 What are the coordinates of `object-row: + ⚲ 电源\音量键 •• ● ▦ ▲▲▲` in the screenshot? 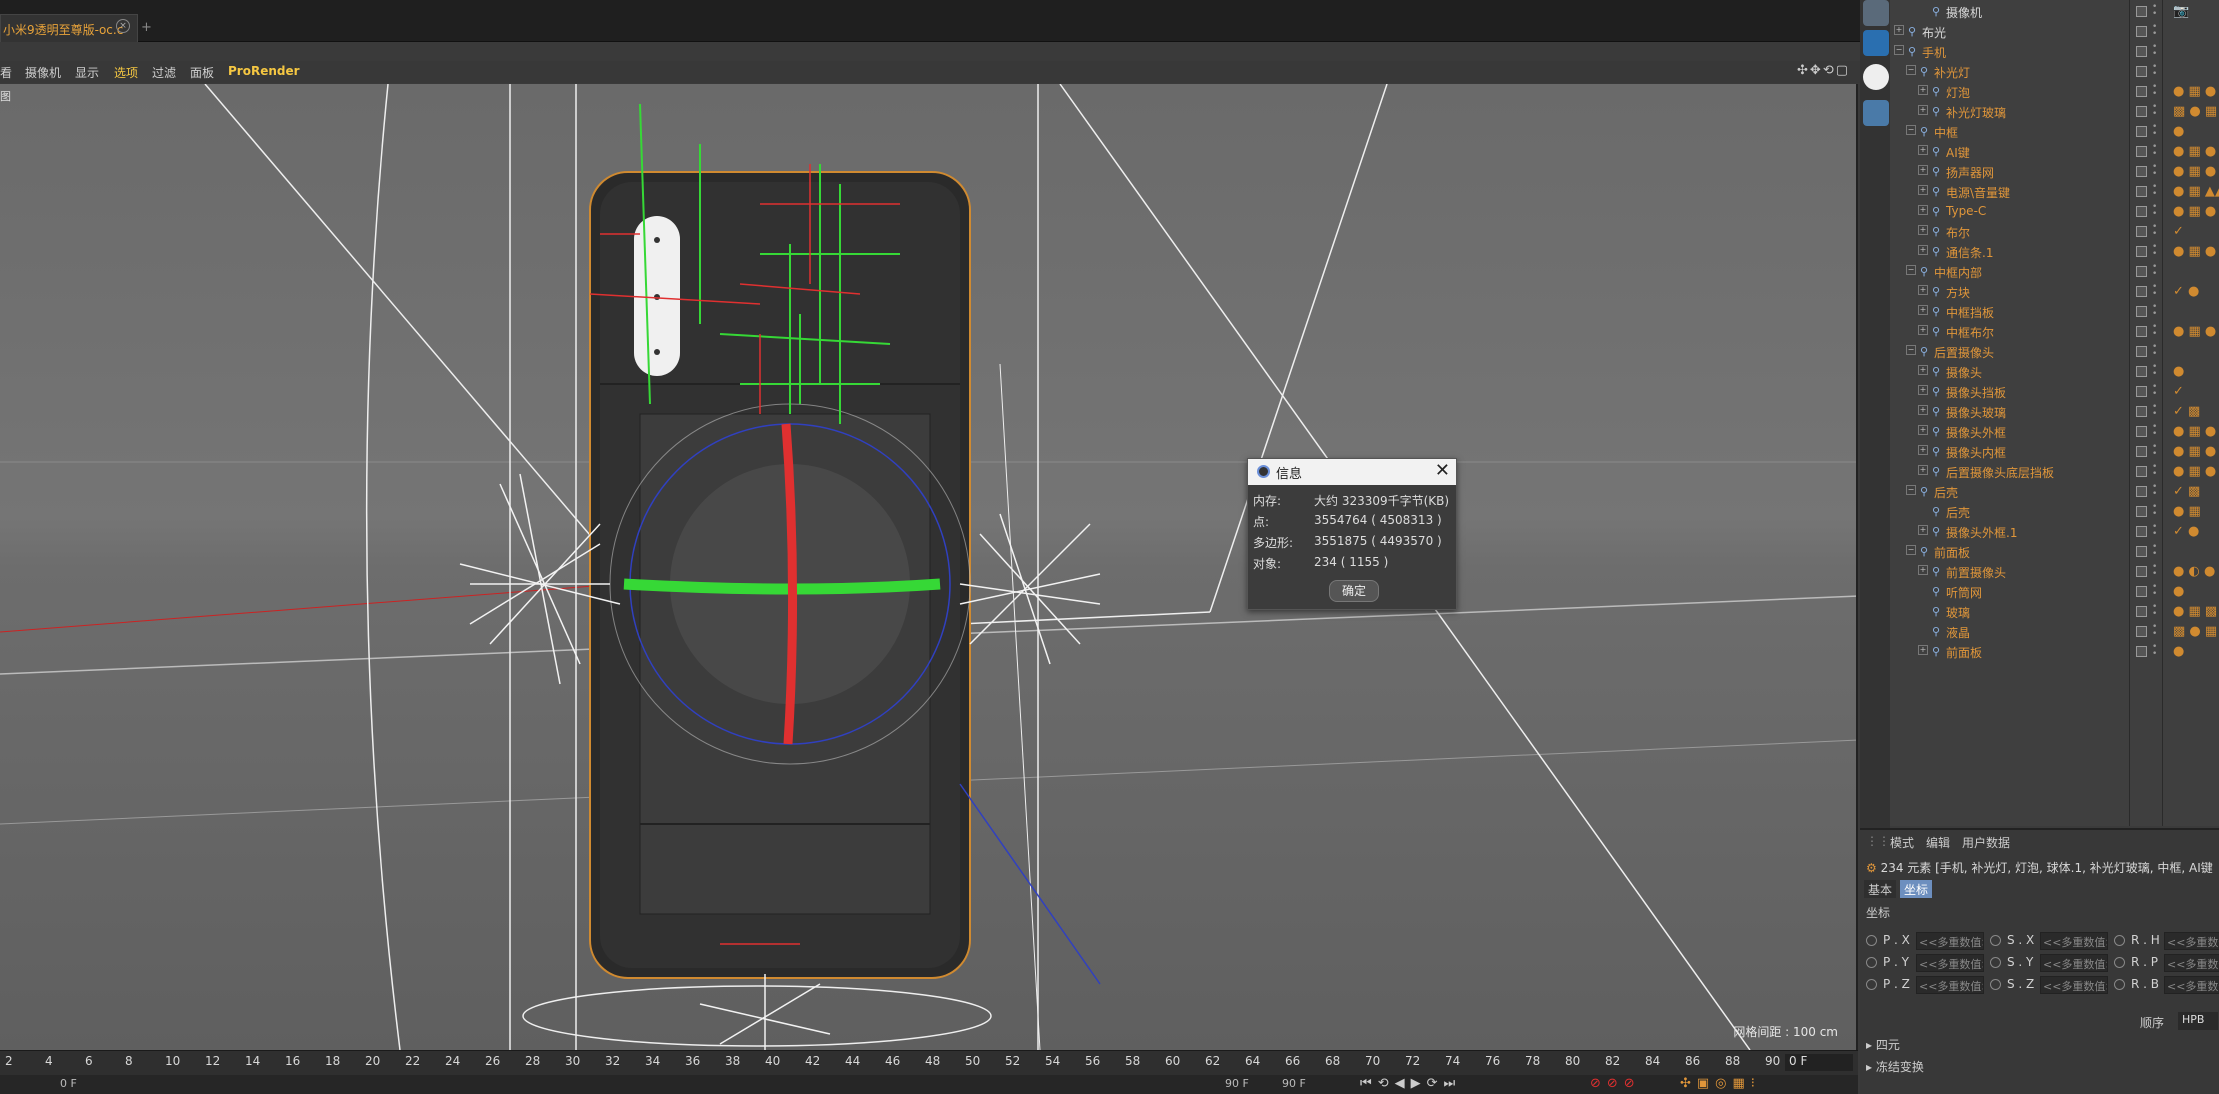 It's located at (2054, 192).